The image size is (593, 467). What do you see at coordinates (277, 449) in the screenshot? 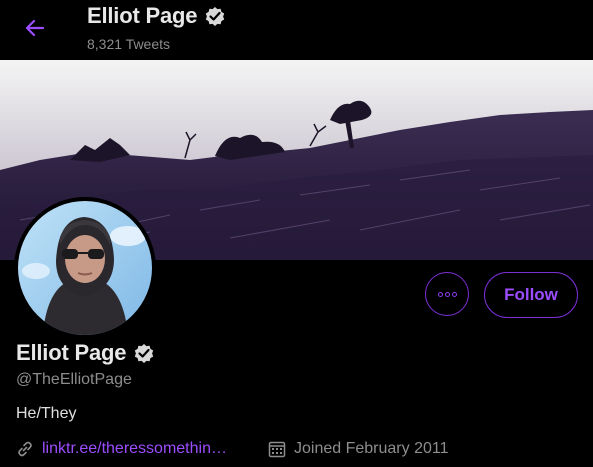
I see `calendar-icon` at bounding box center [277, 449].